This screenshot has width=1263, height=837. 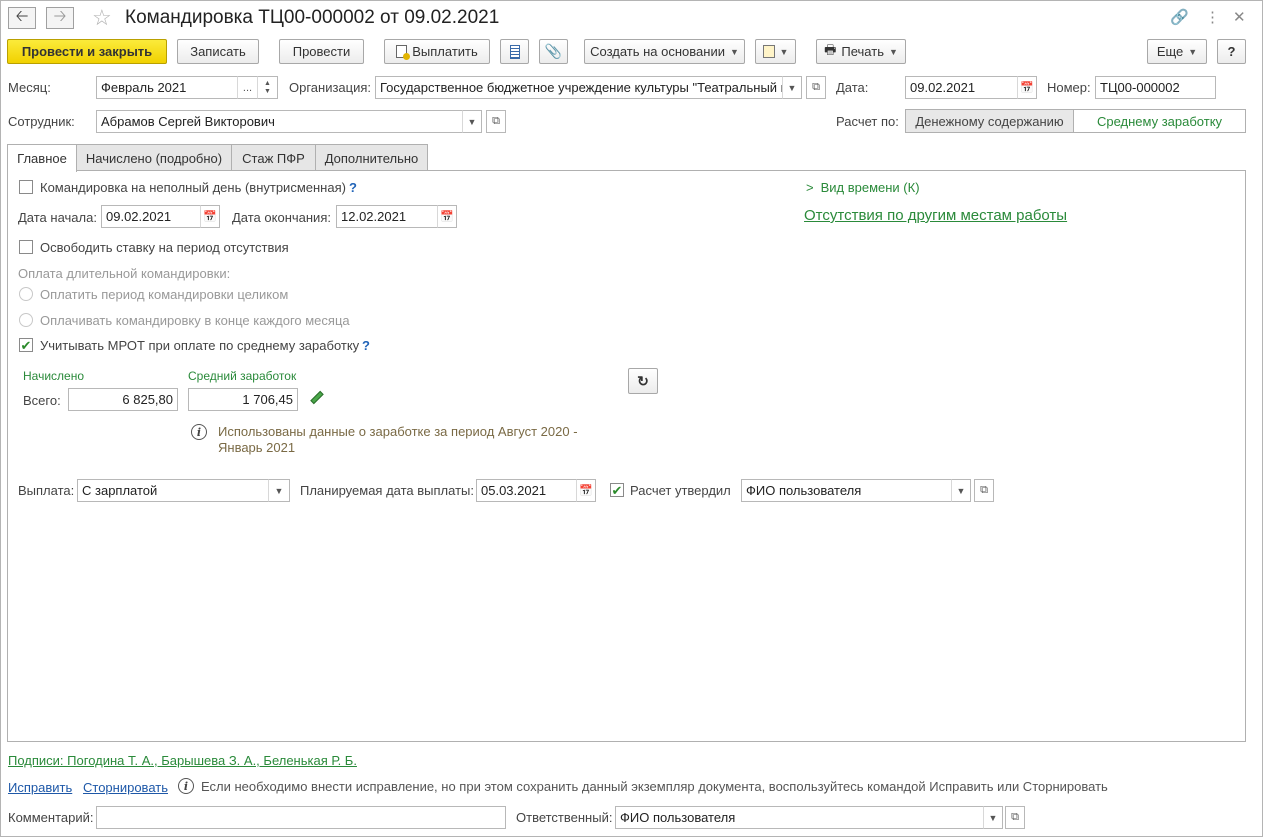 I want to click on number-input: ТЦ00-000002, so click(x=1155, y=87).